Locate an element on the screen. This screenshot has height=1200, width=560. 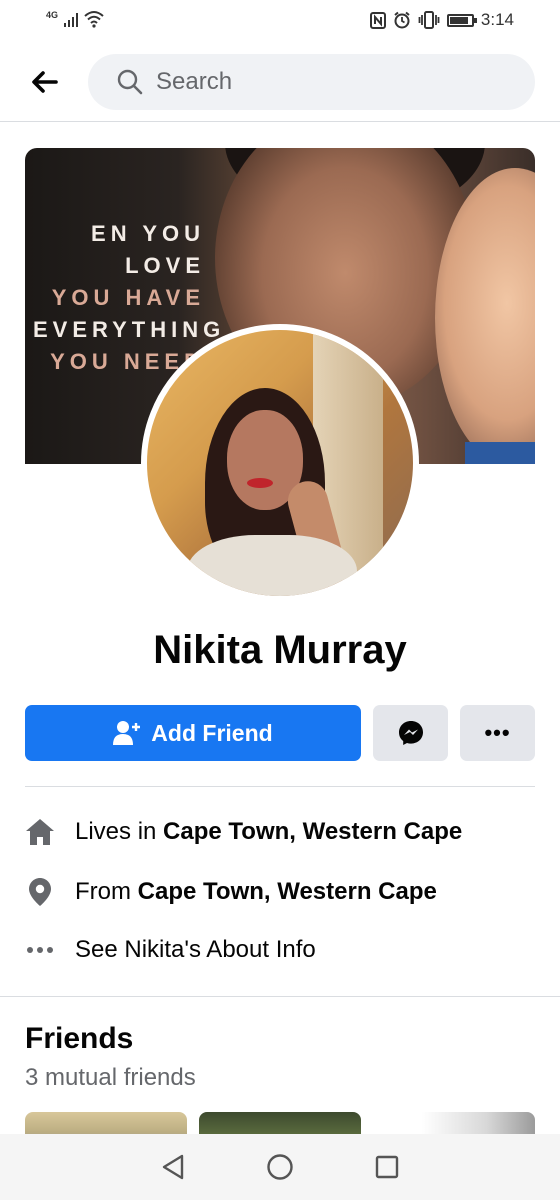
status-right: 3:14 is located at coordinates (441, 20).